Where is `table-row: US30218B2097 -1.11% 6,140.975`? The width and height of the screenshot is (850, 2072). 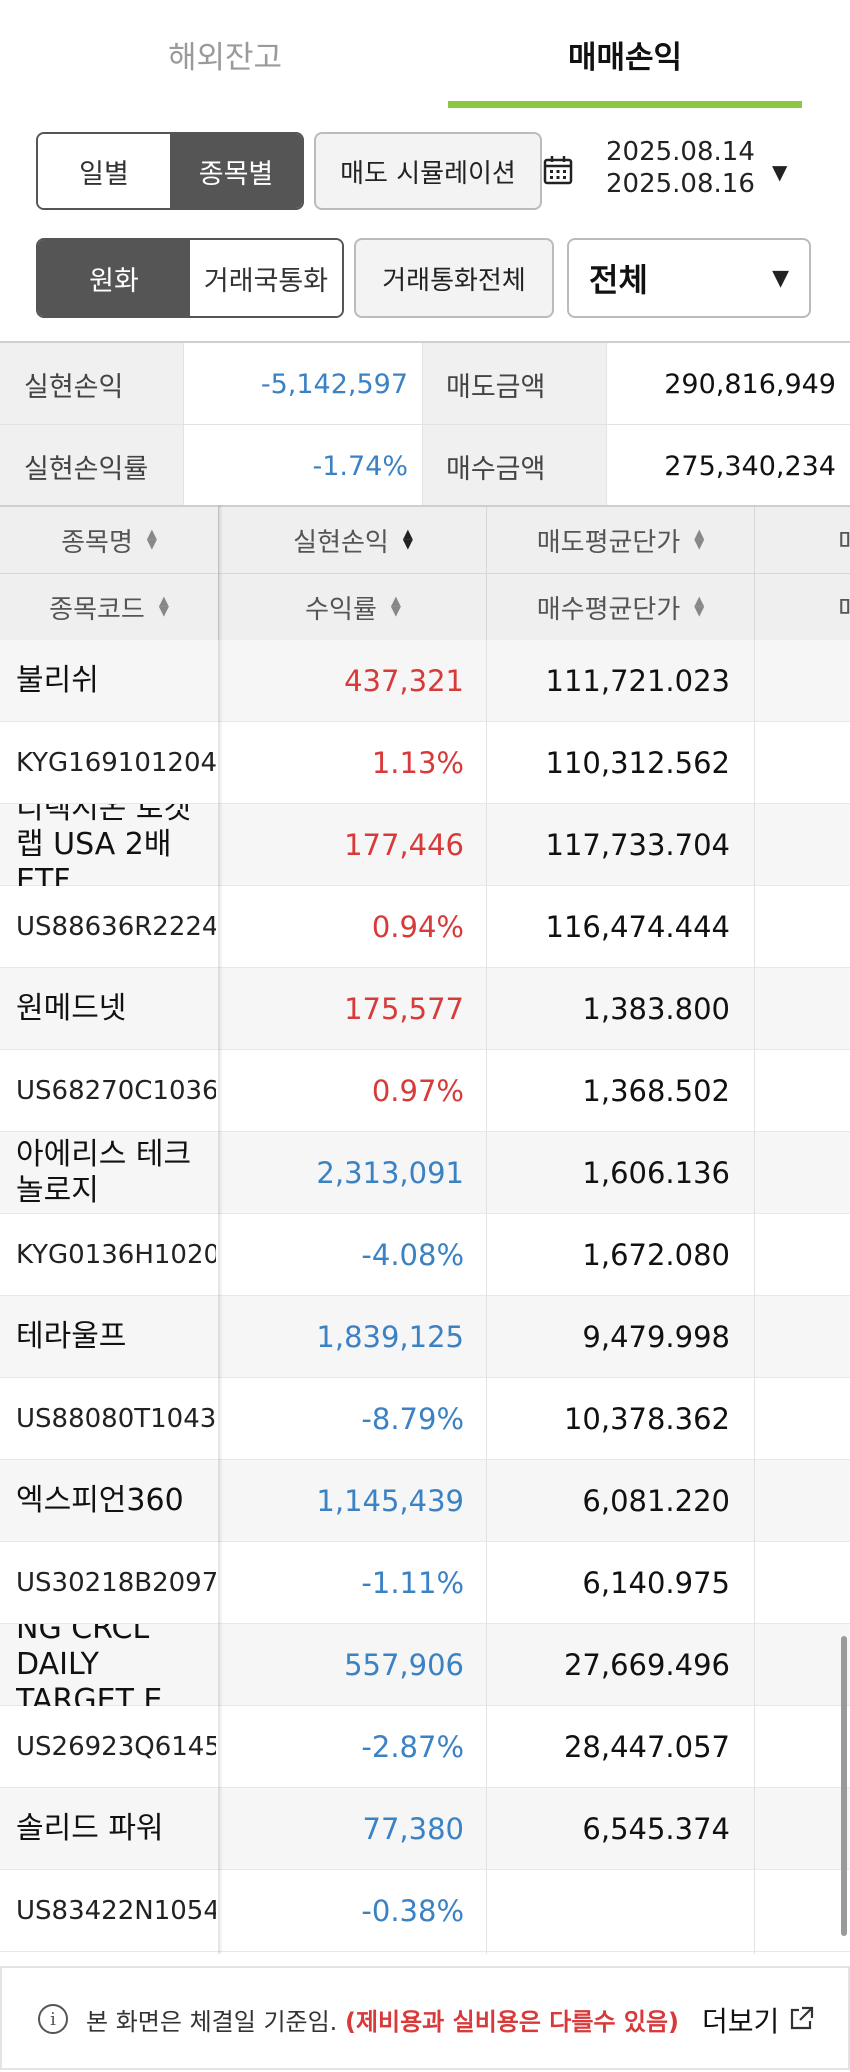
table-row: US30218B2097 -1.11% 6,140.975 is located at coordinates (425, 1583).